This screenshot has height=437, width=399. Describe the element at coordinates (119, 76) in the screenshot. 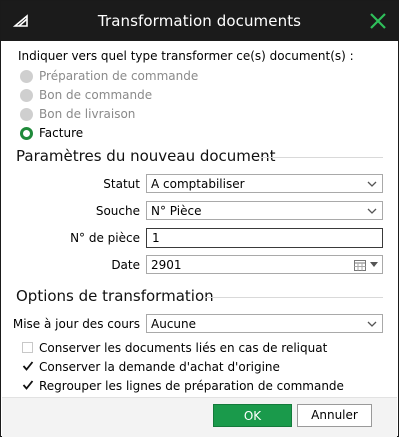

I see `radio-label: Préparation de commande` at that location.